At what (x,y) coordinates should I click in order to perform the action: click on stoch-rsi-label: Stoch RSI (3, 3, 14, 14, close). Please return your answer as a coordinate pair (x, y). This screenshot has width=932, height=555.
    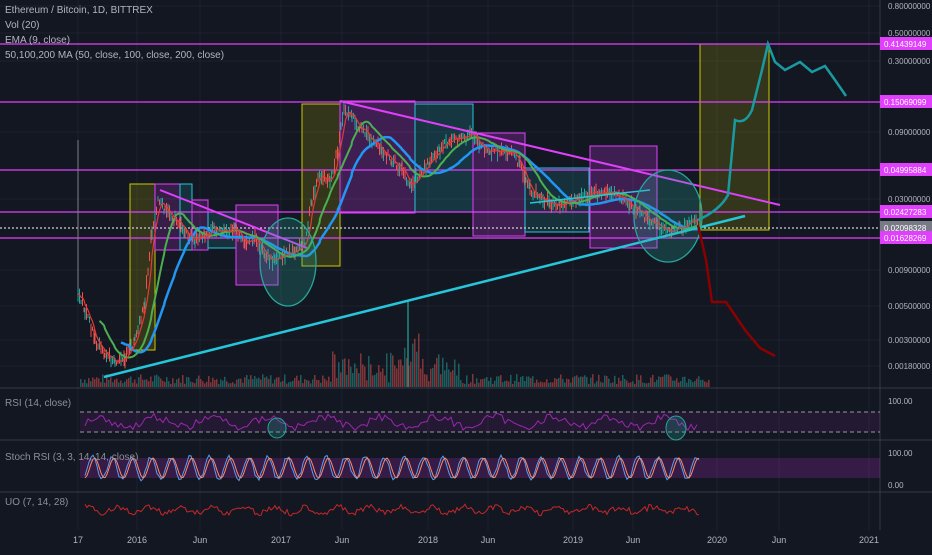
    Looking at the image, I should click on (71, 457).